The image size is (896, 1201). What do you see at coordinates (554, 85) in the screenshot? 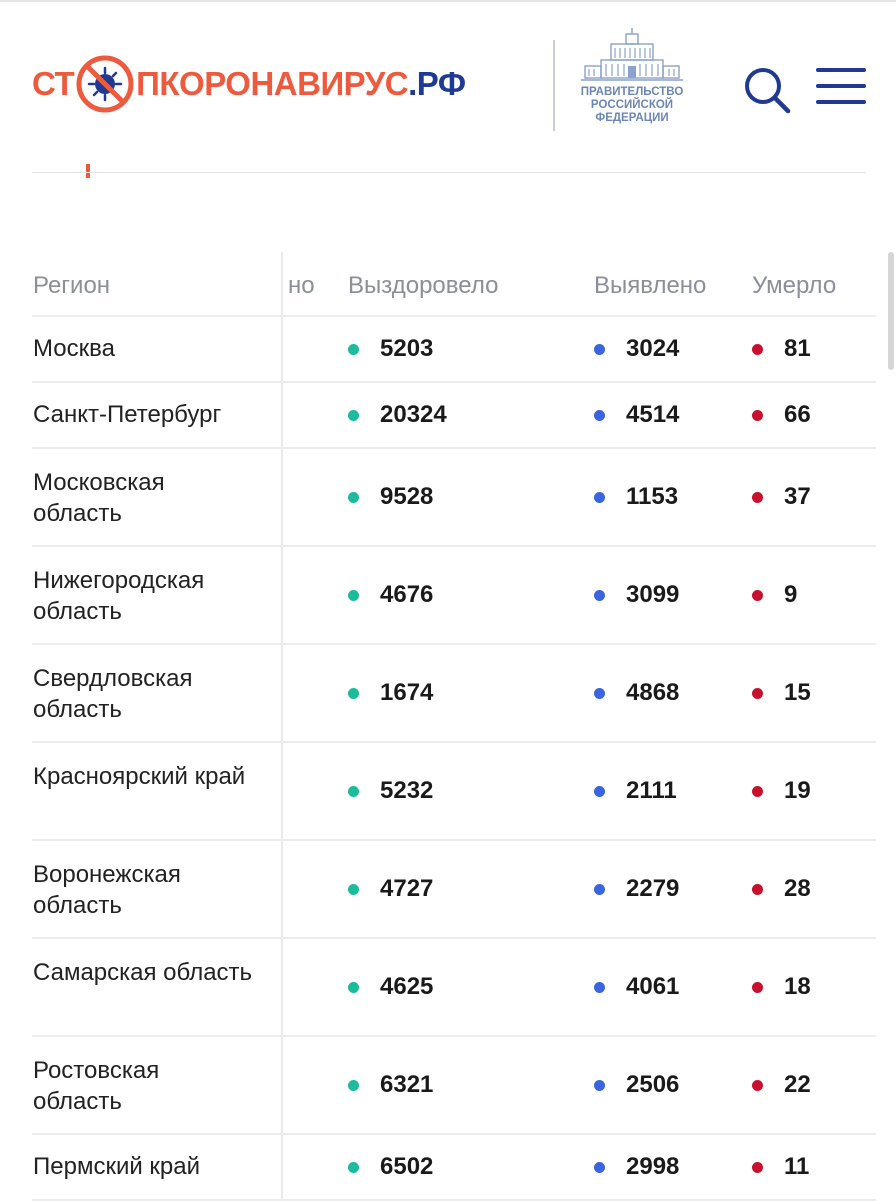
I see `header-divider` at bounding box center [554, 85].